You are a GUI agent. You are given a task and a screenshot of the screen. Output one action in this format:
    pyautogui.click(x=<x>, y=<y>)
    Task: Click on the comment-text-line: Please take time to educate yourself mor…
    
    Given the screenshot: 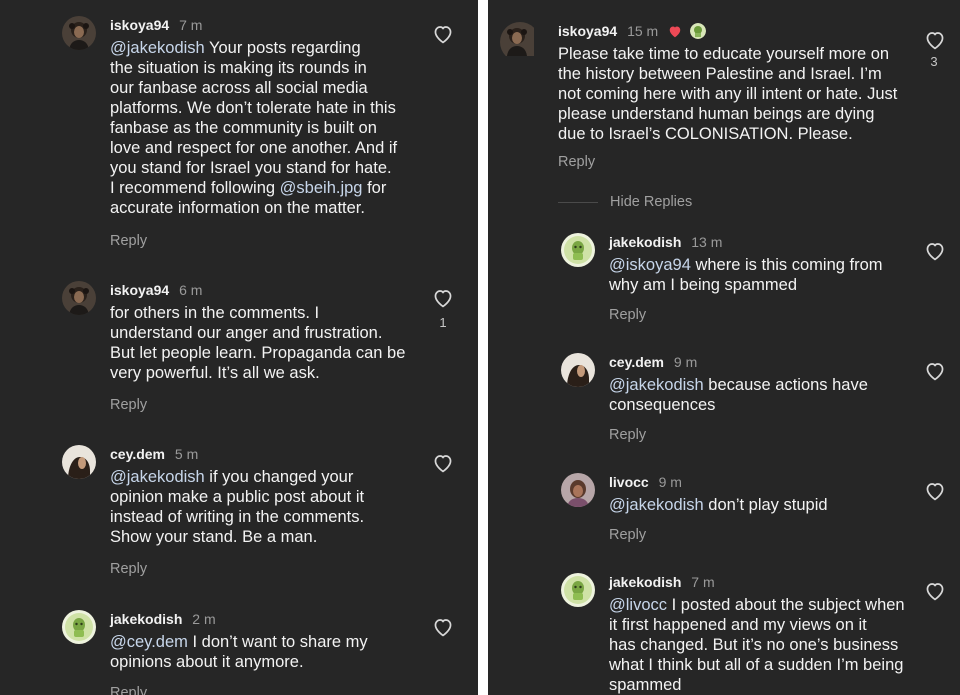 What is the action you would take?
    pyautogui.click(x=727, y=54)
    